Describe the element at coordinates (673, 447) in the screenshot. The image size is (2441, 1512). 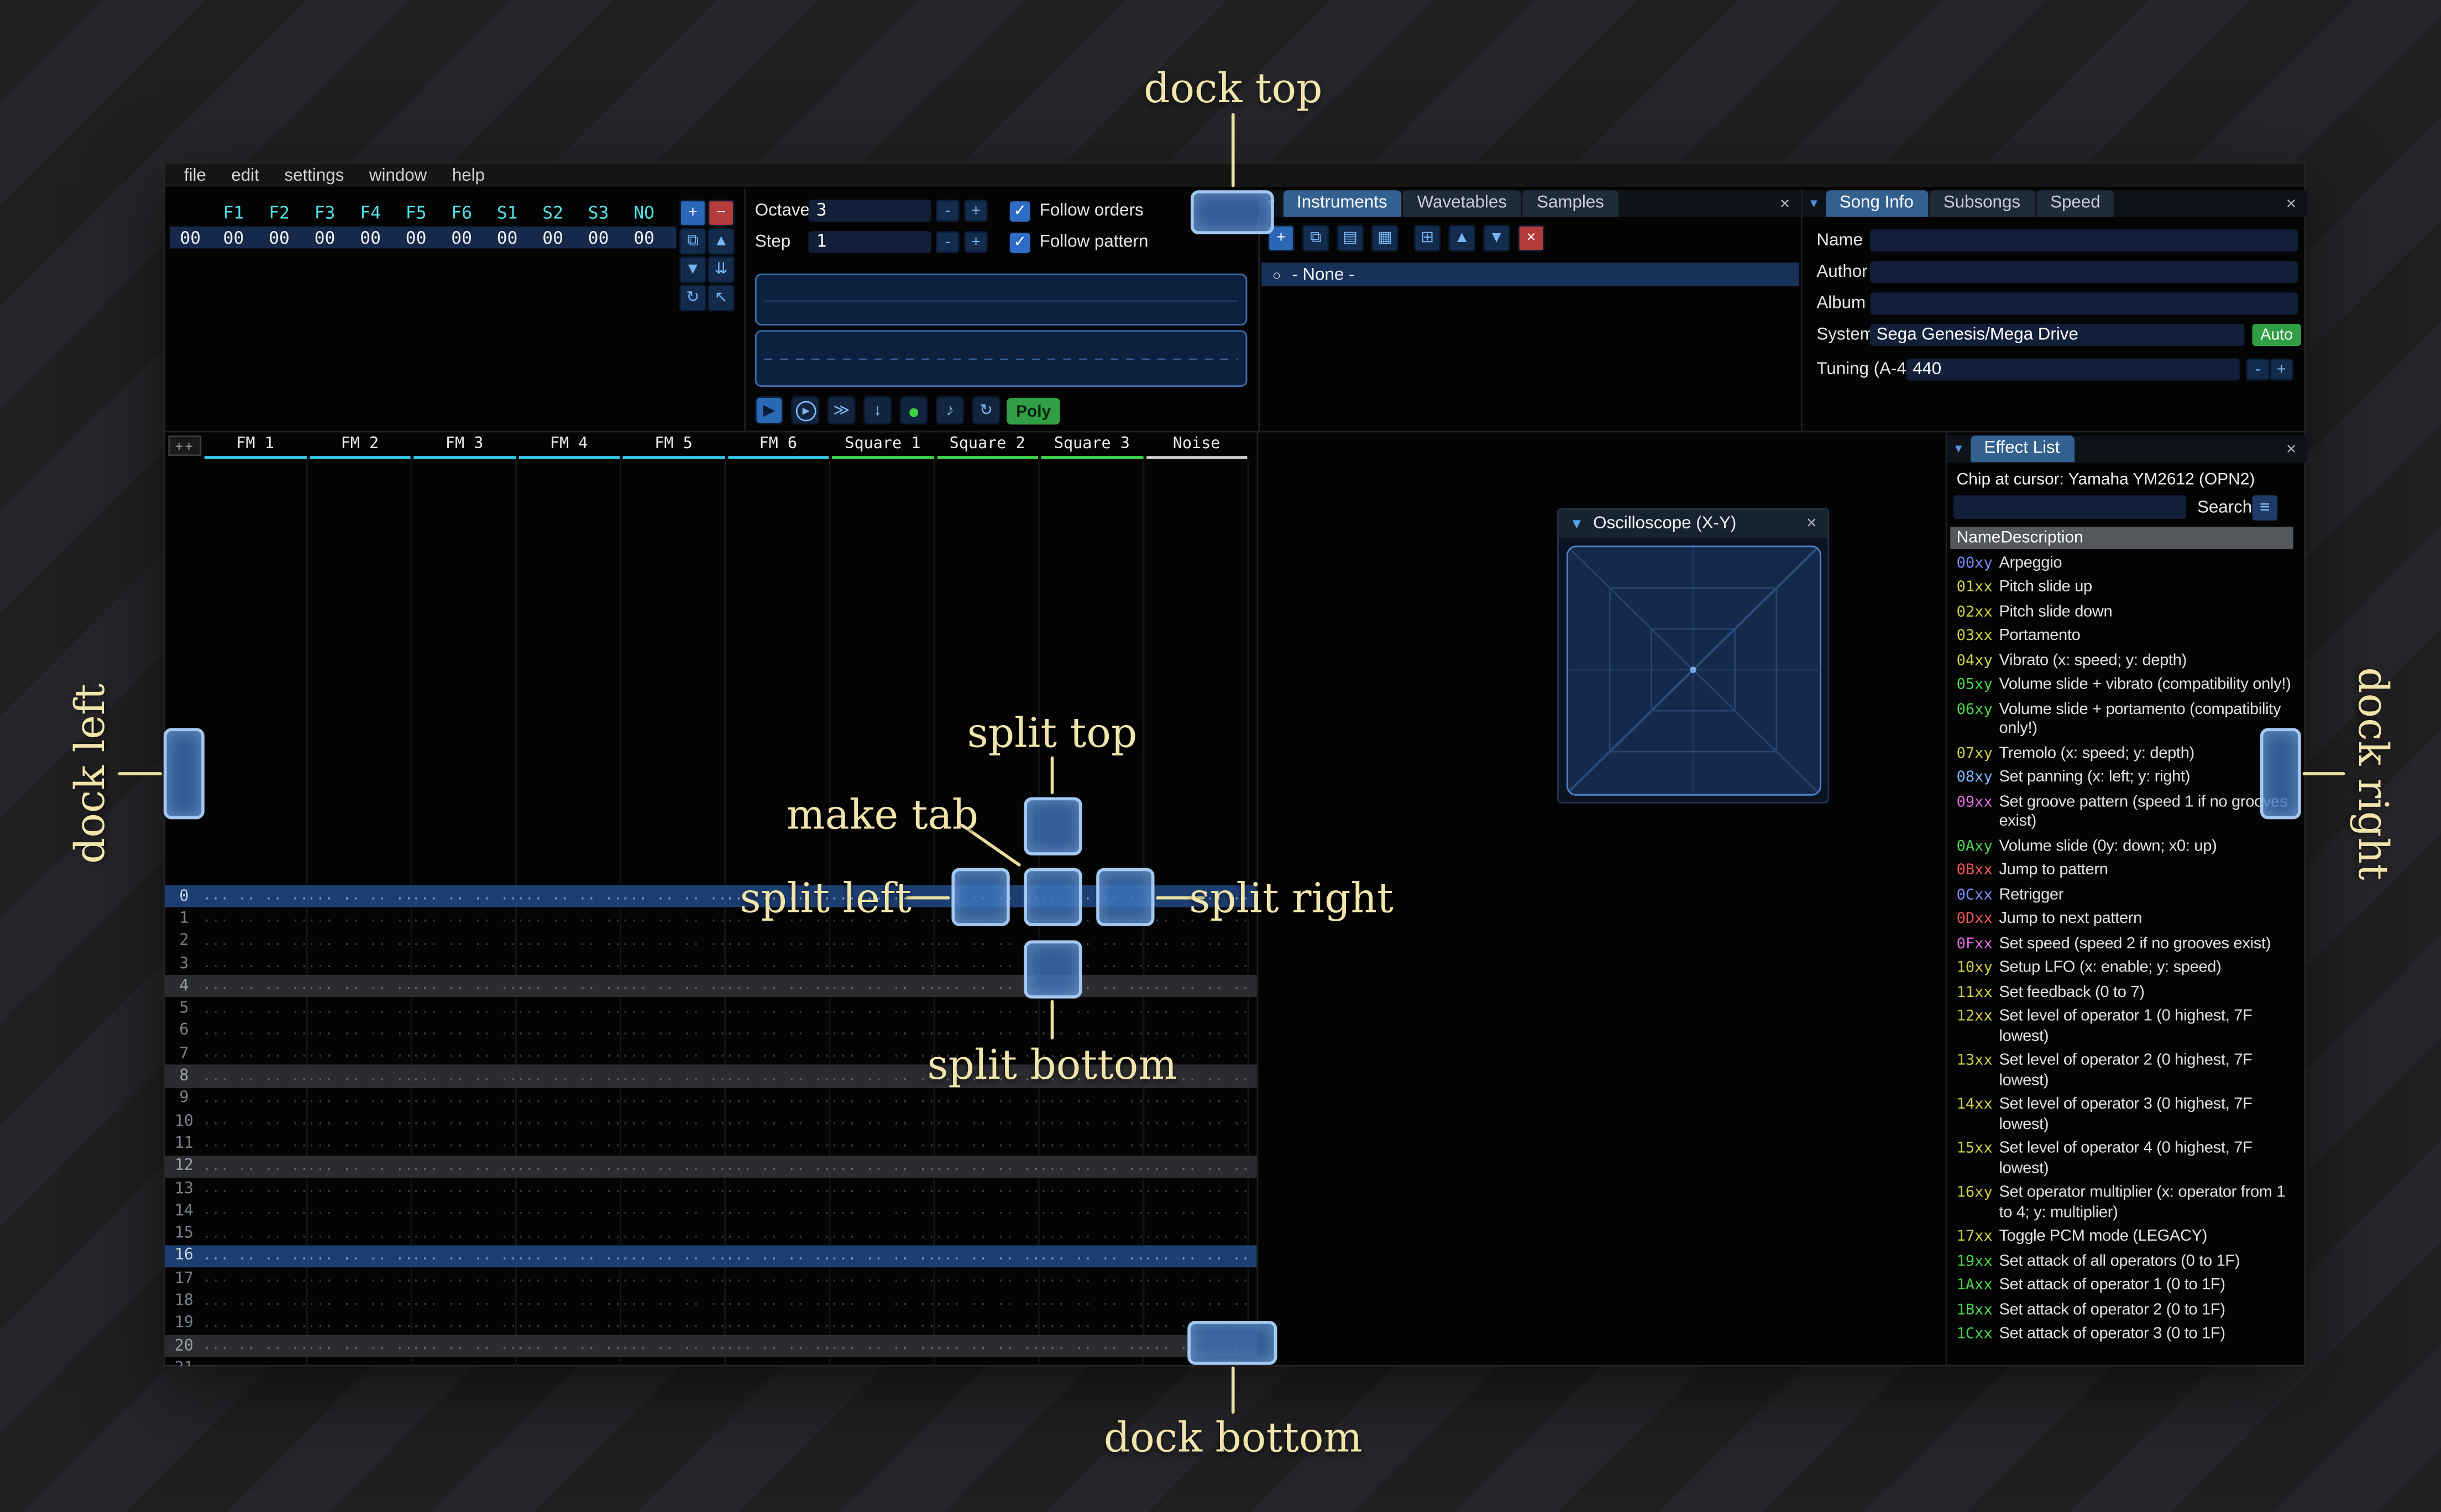
I see `channel-header-fm-5: FM 5` at that location.